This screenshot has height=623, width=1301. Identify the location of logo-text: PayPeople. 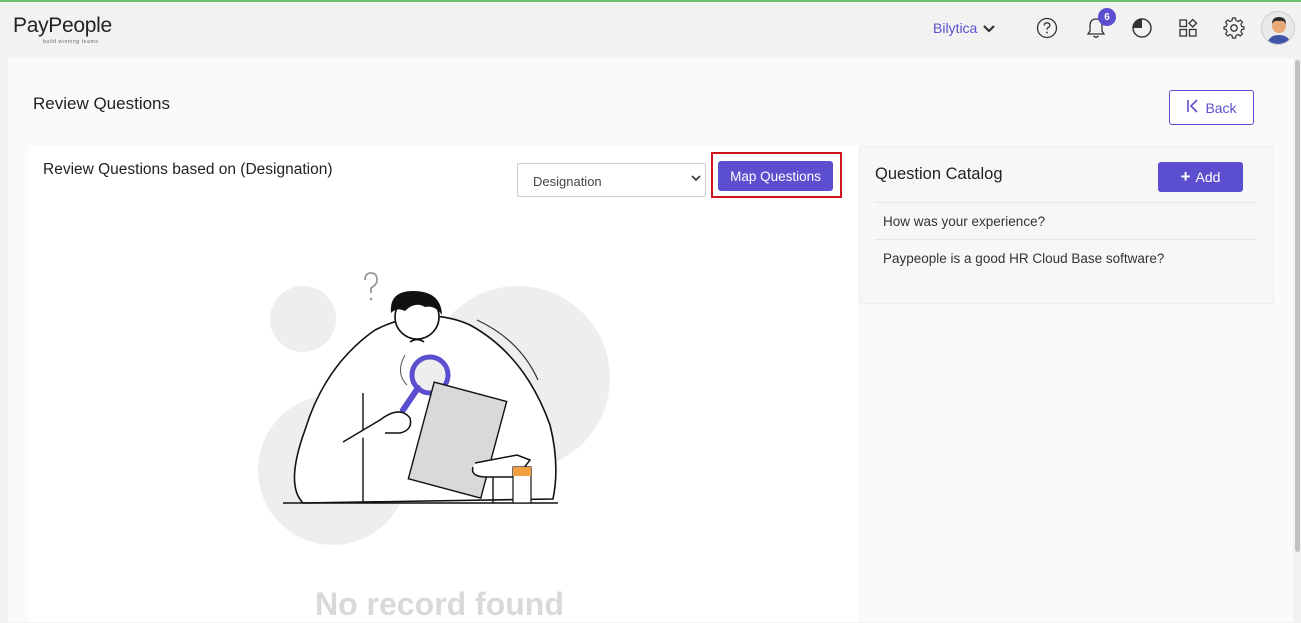
(62, 25).